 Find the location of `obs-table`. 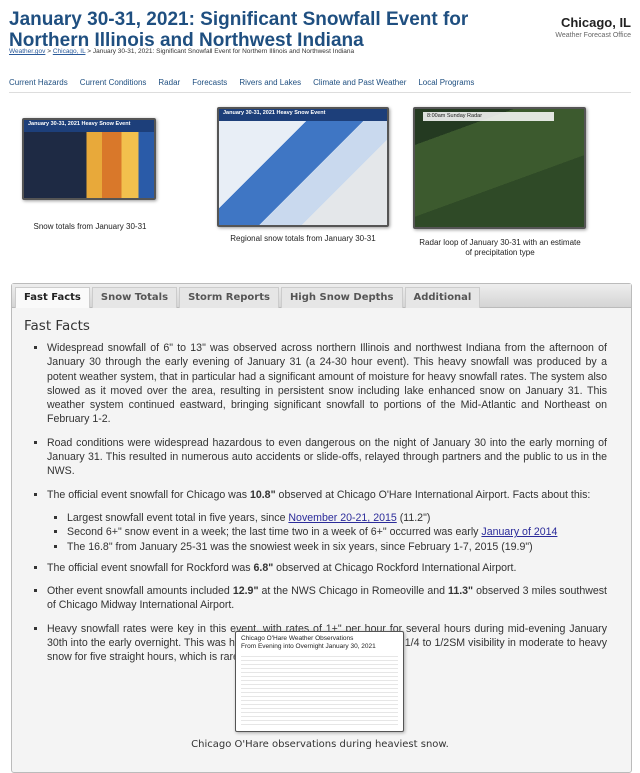

obs-table is located at coordinates (319, 689).